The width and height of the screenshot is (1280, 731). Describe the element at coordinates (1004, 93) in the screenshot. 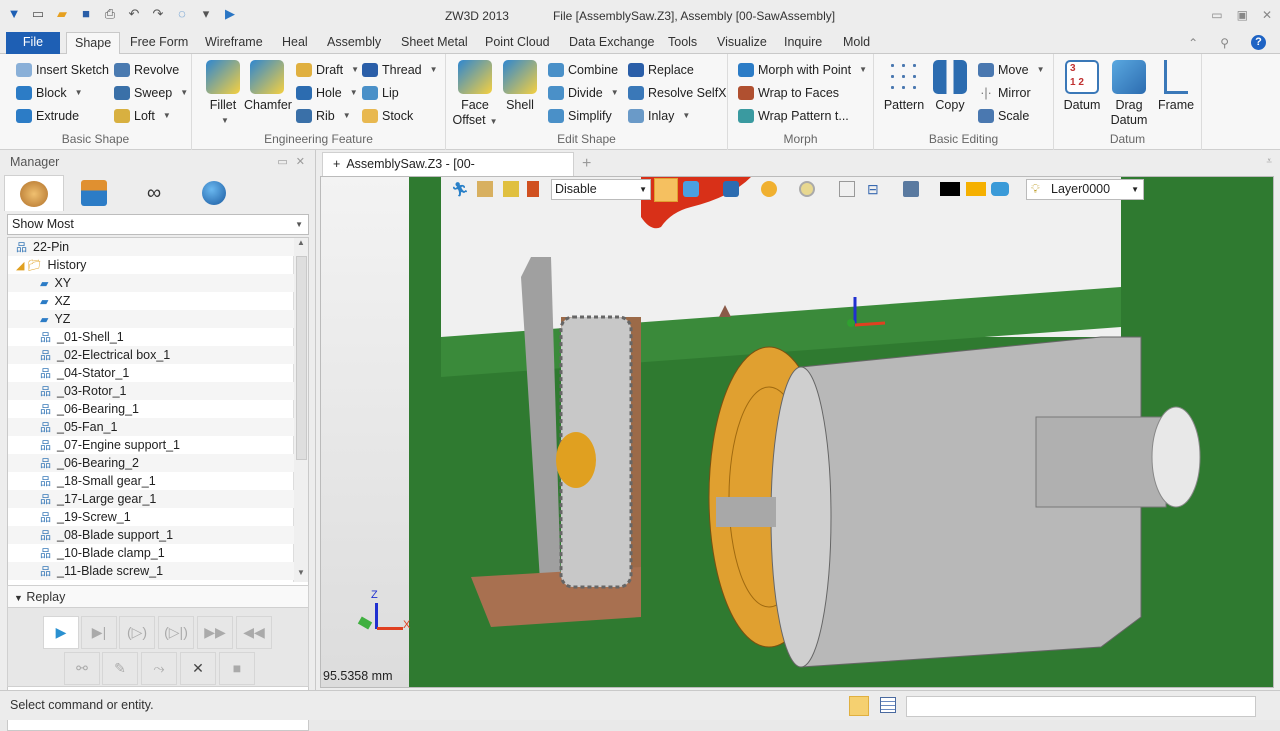

I see `mirror-button: ·|· Mirror` at that location.